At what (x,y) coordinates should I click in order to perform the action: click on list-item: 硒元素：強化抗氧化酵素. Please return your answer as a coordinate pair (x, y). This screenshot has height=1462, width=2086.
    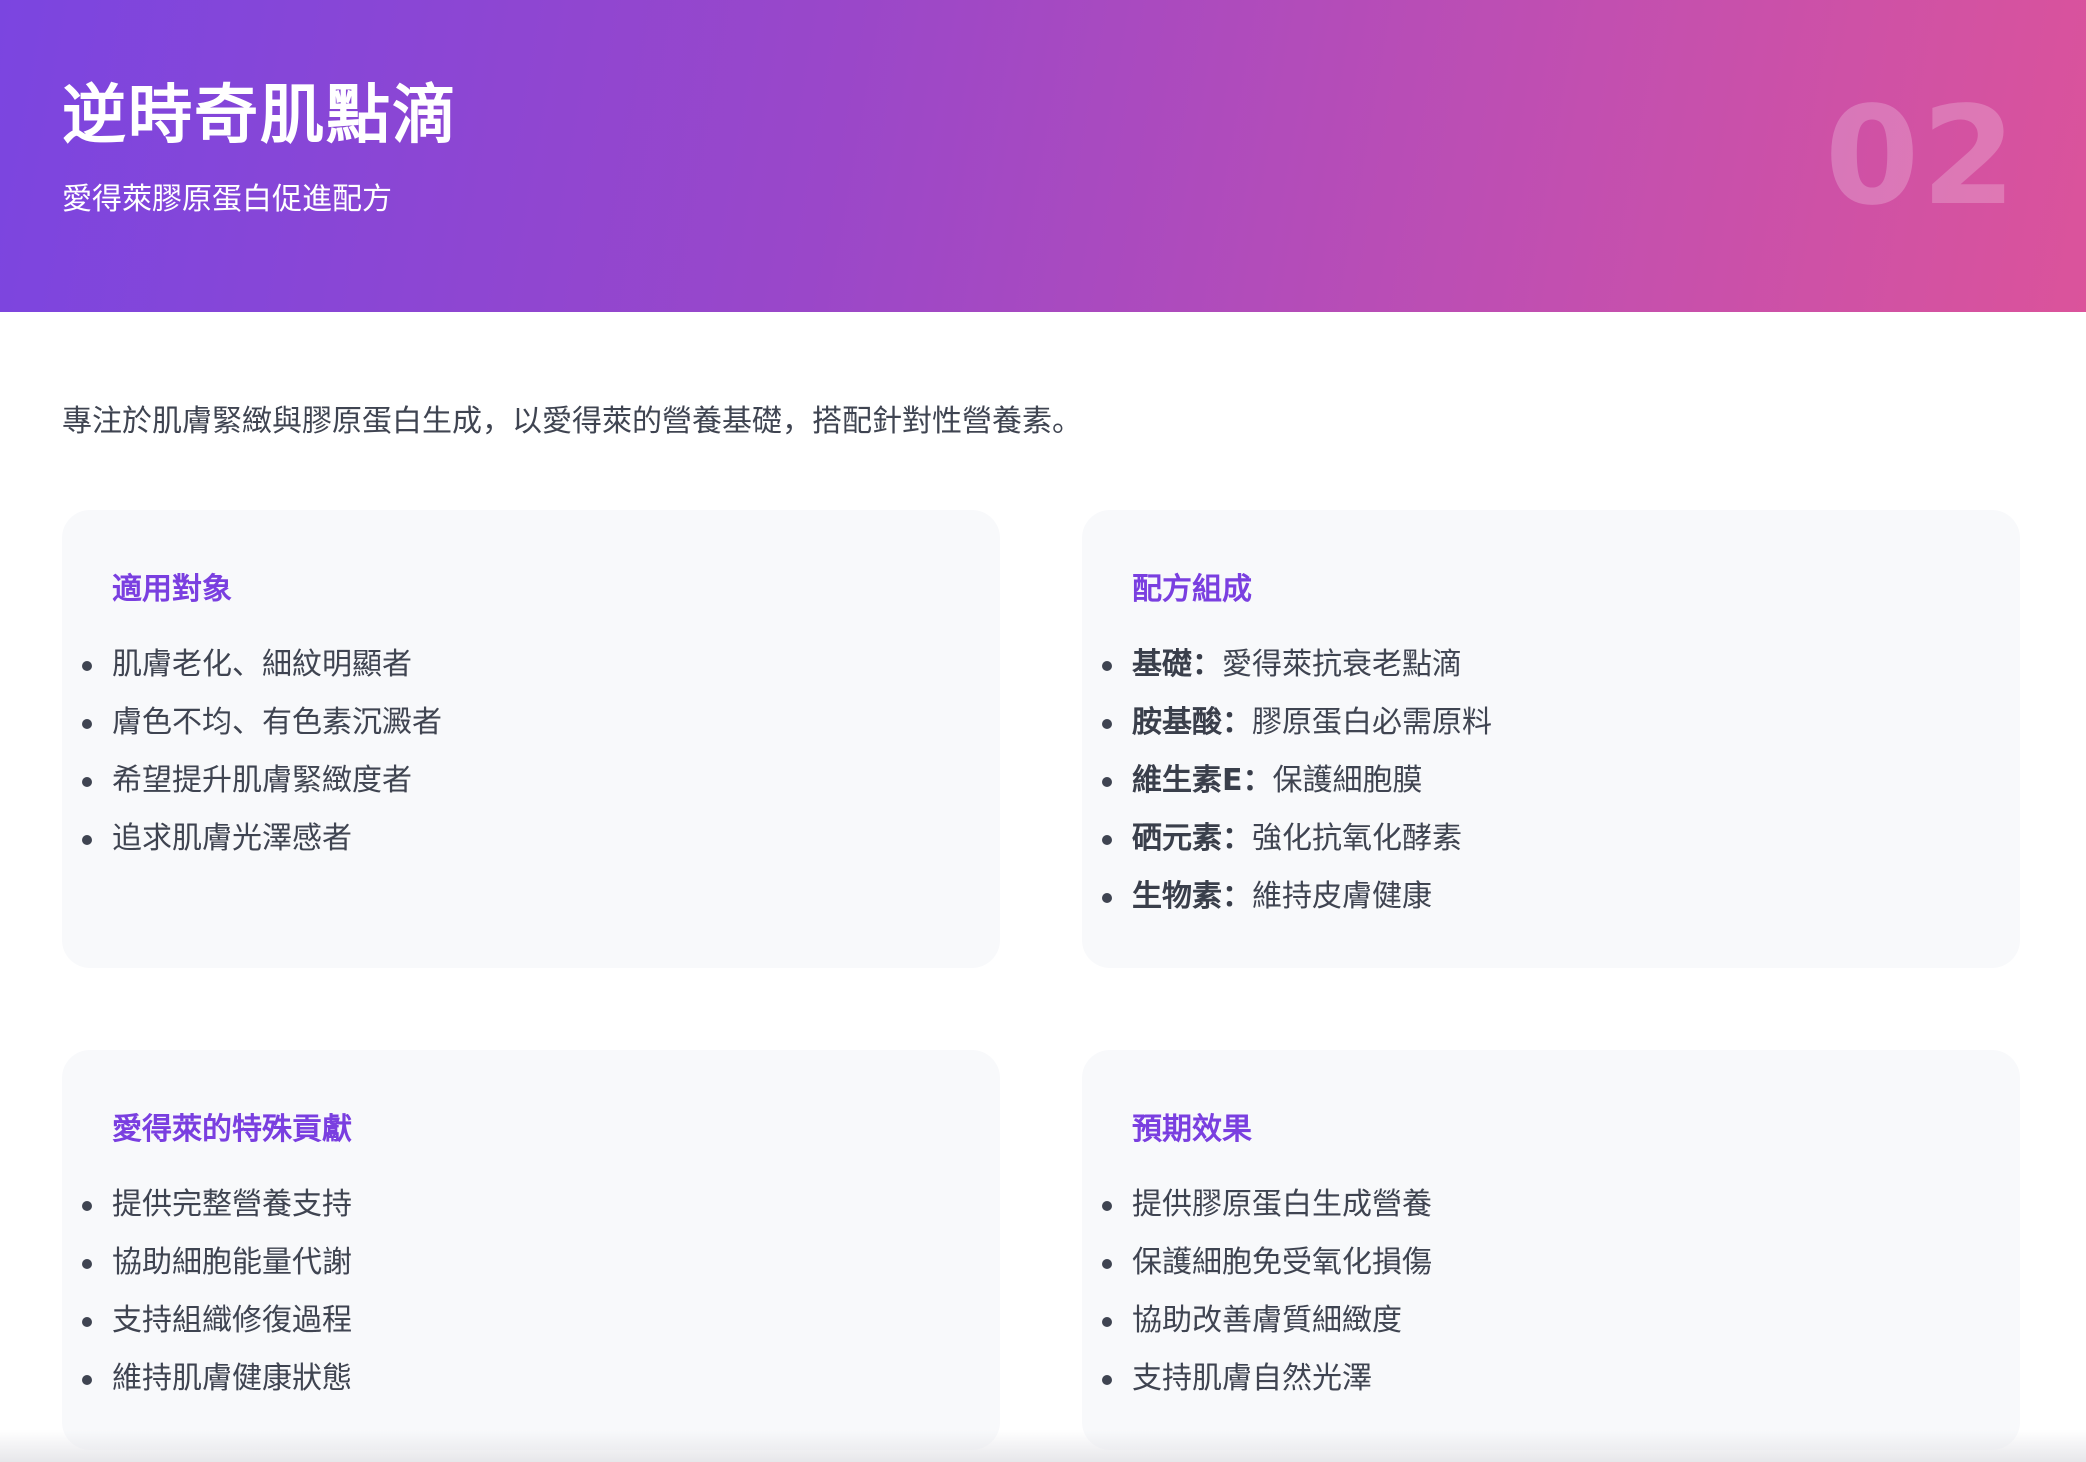
    Looking at the image, I should click on (1297, 839).